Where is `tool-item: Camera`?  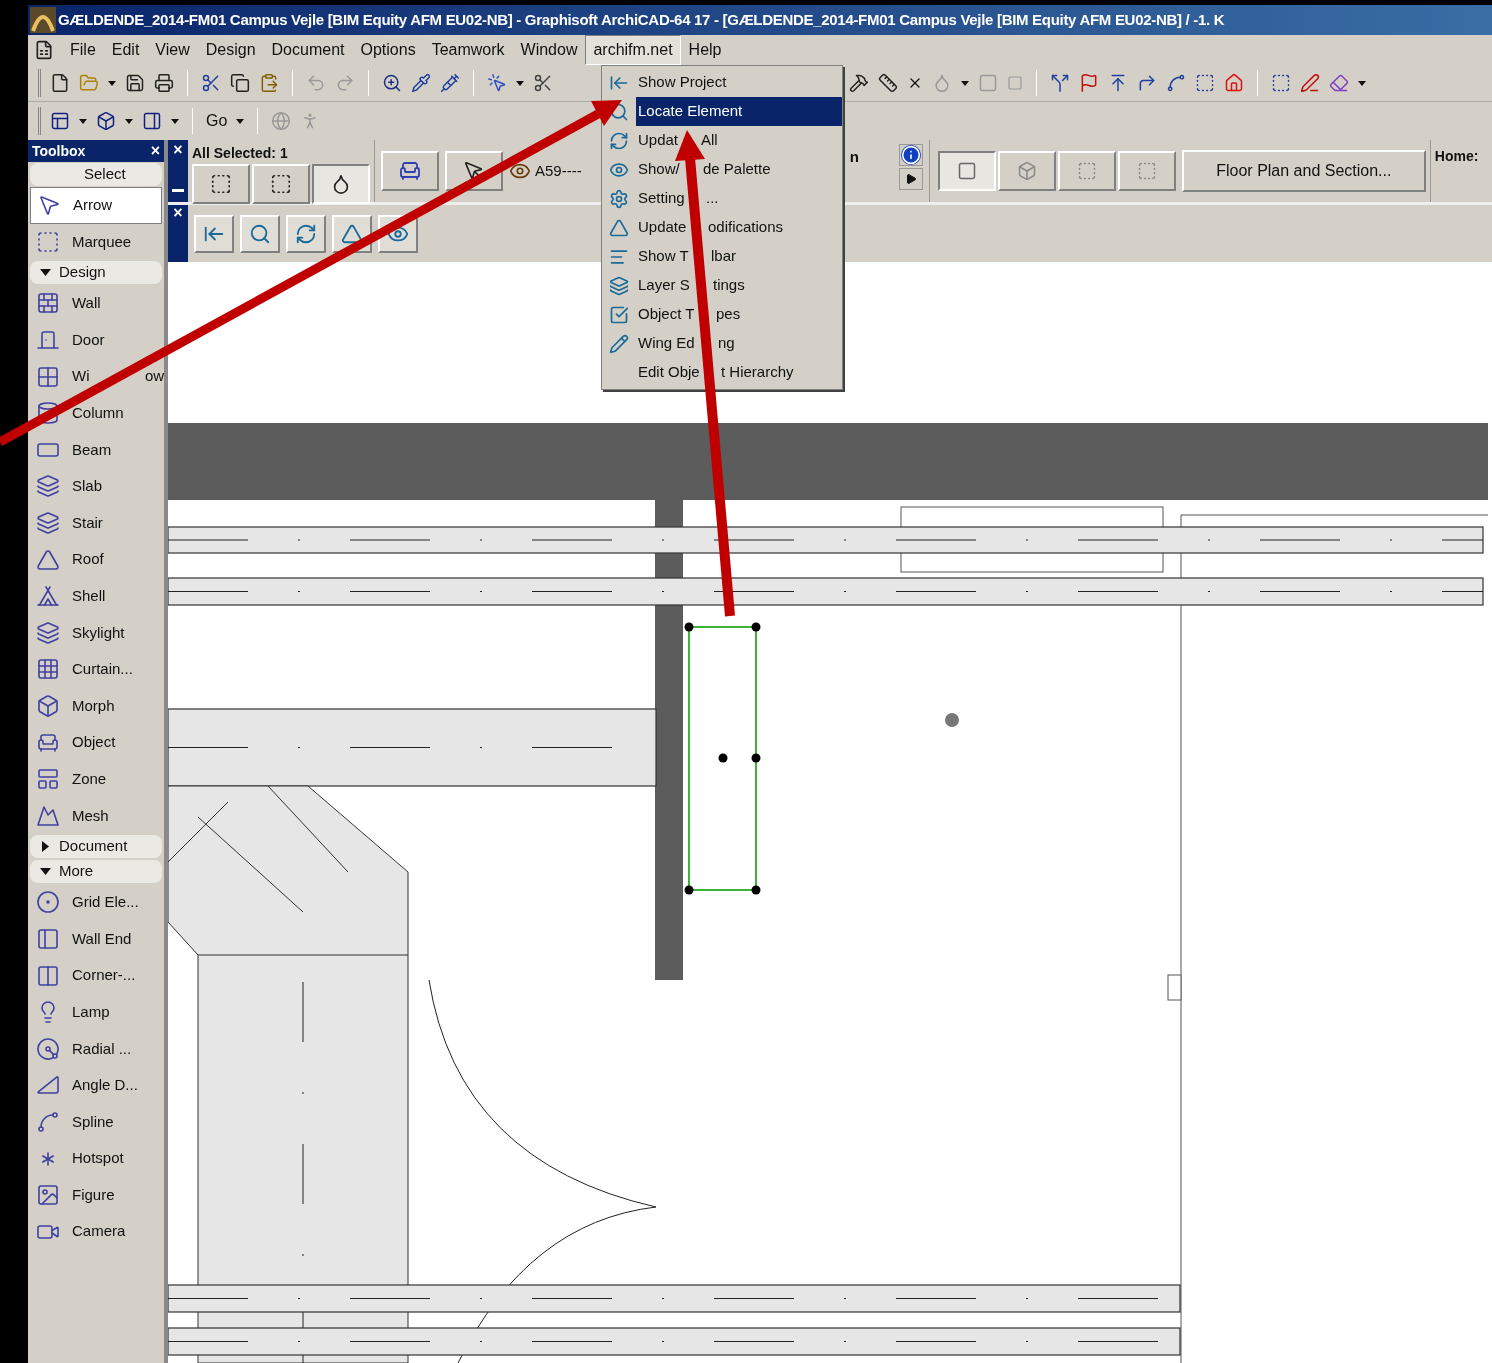
tool-item: Camera is located at coordinates (96, 1232).